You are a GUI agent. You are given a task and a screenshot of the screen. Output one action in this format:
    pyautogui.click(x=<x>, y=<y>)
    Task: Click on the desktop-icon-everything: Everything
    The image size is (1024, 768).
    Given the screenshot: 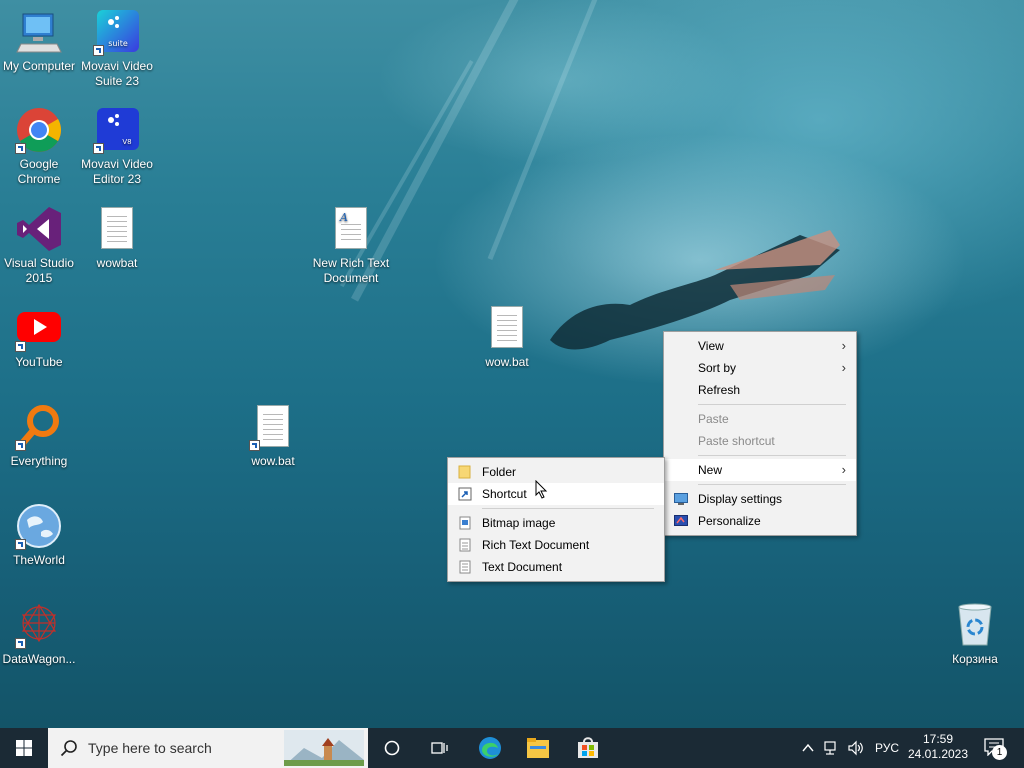 What is the action you would take?
    pyautogui.click(x=39, y=436)
    